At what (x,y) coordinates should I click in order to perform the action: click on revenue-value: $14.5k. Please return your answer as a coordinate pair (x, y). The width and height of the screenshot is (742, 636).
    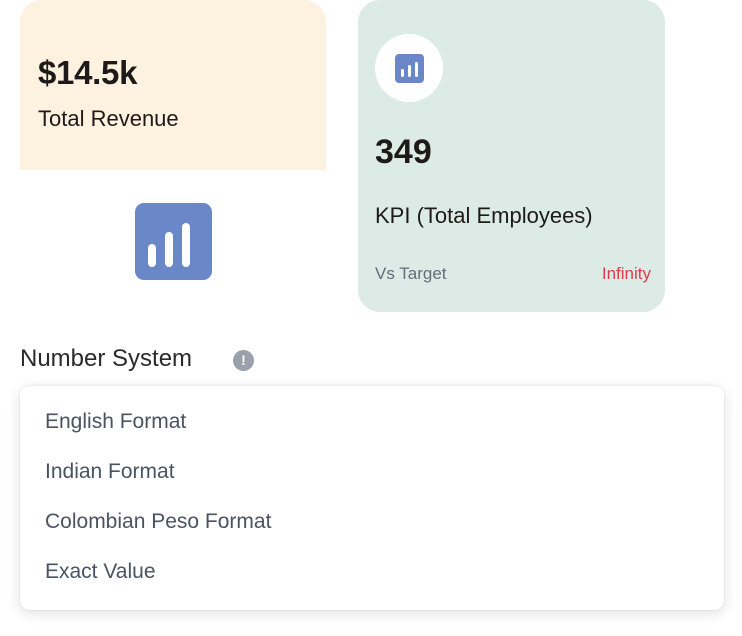
    Looking at the image, I should click on (88, 72).